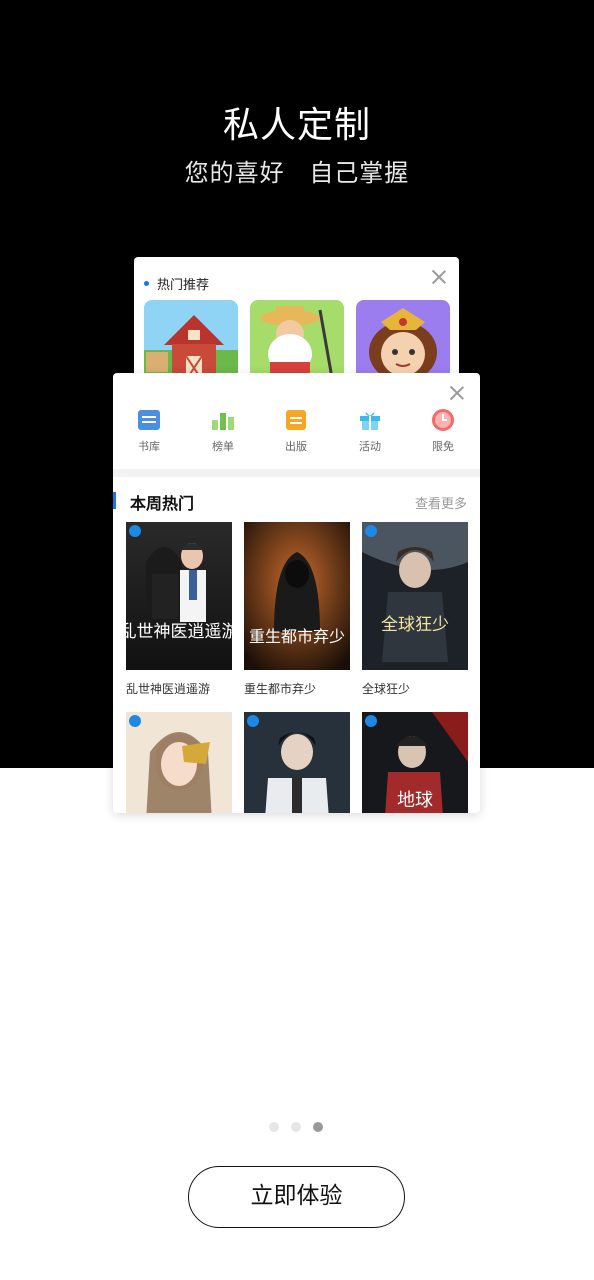  Describe the element at coordinates (441, 502) in the screenshot. I see `view-more-link: 查看更多` at that location.